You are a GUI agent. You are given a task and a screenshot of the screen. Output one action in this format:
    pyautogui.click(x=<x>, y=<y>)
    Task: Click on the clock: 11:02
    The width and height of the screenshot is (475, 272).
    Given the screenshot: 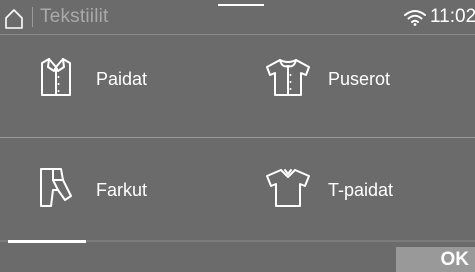 What is the action you would take?
    pyautogui.click(x=452, y=16)
    